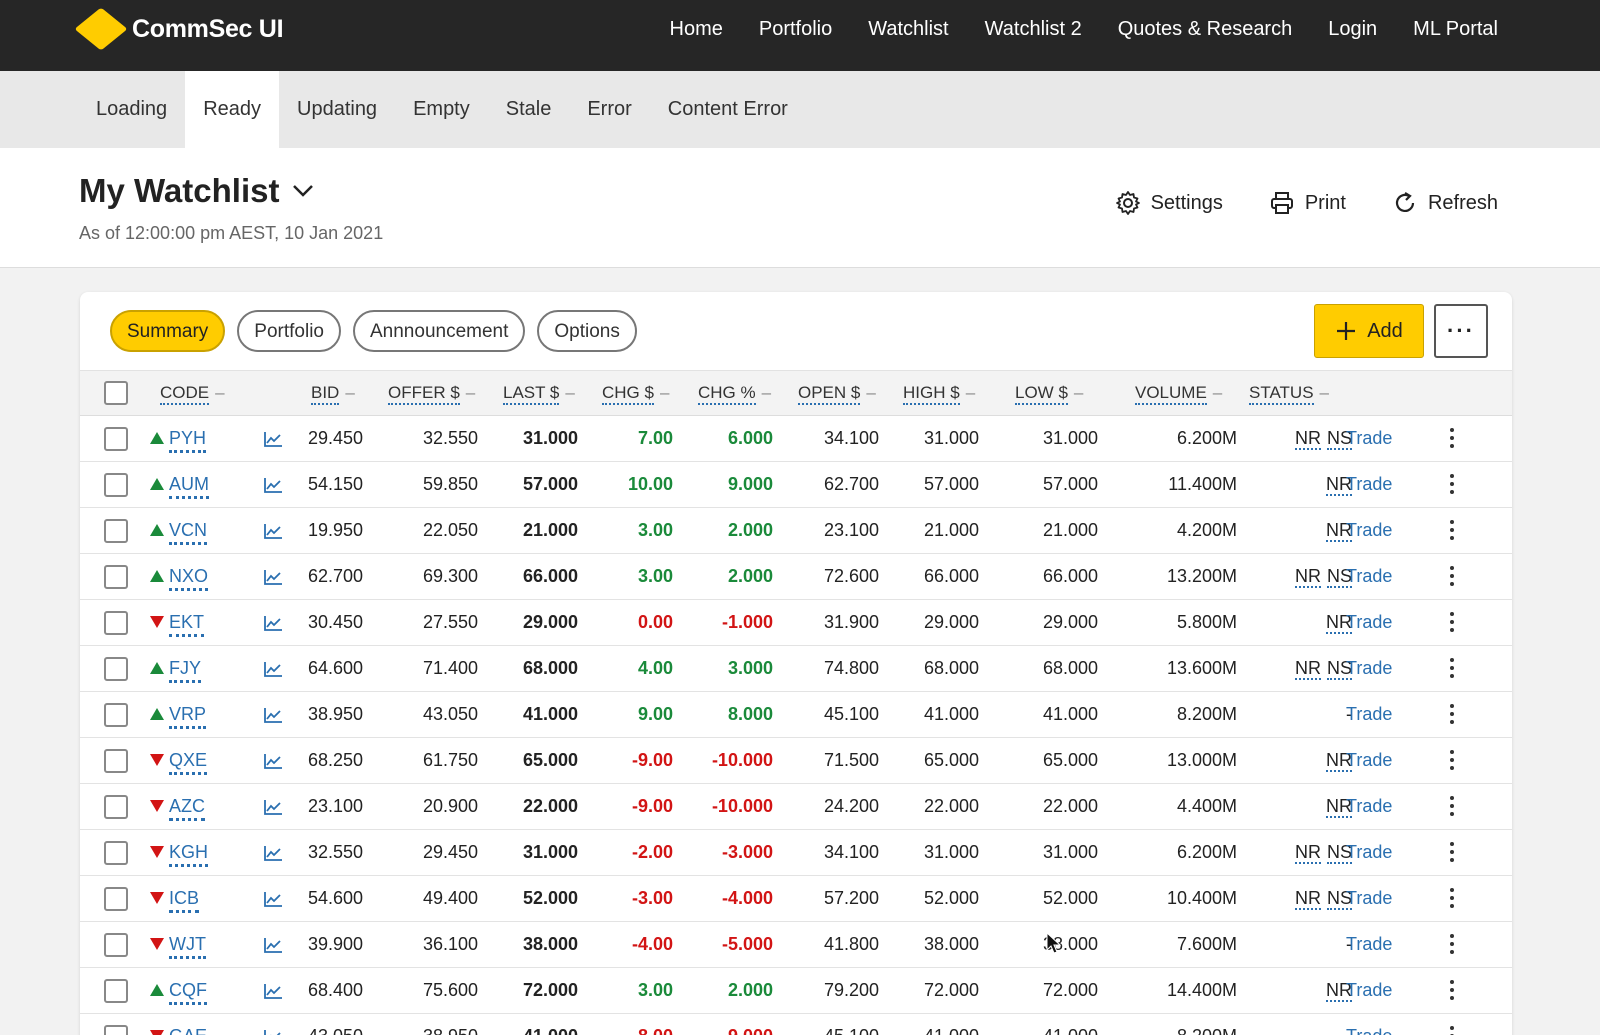 The image size is (1600, 1035). What do you see at coordinates (192, 394) in the screenshot?
I see `column-header-code: CODE –` at bounding box center [192, 394].